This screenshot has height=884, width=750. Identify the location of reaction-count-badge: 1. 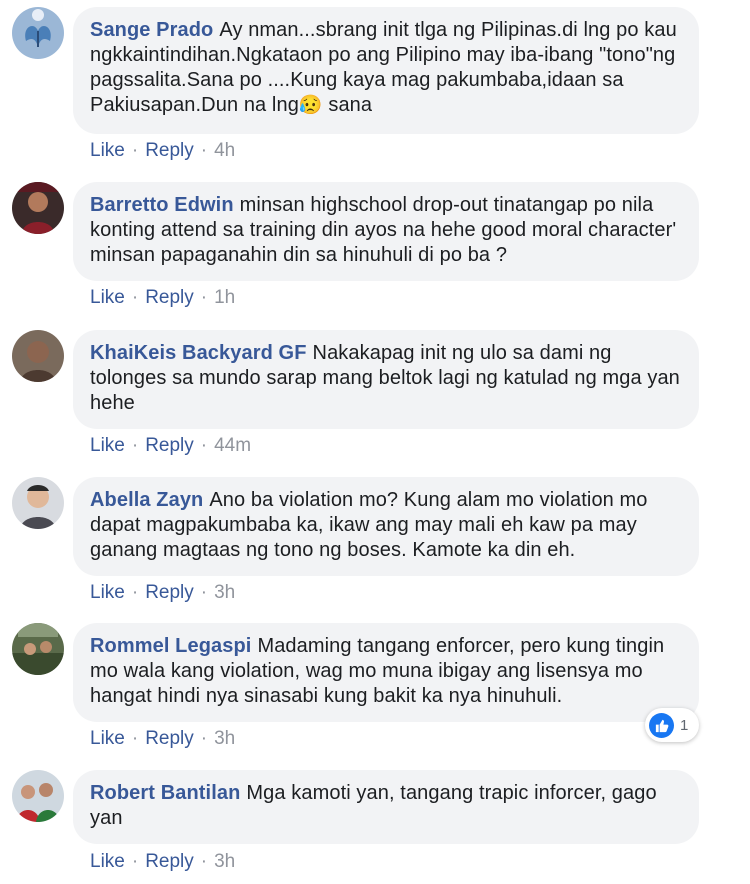
(672, 725).